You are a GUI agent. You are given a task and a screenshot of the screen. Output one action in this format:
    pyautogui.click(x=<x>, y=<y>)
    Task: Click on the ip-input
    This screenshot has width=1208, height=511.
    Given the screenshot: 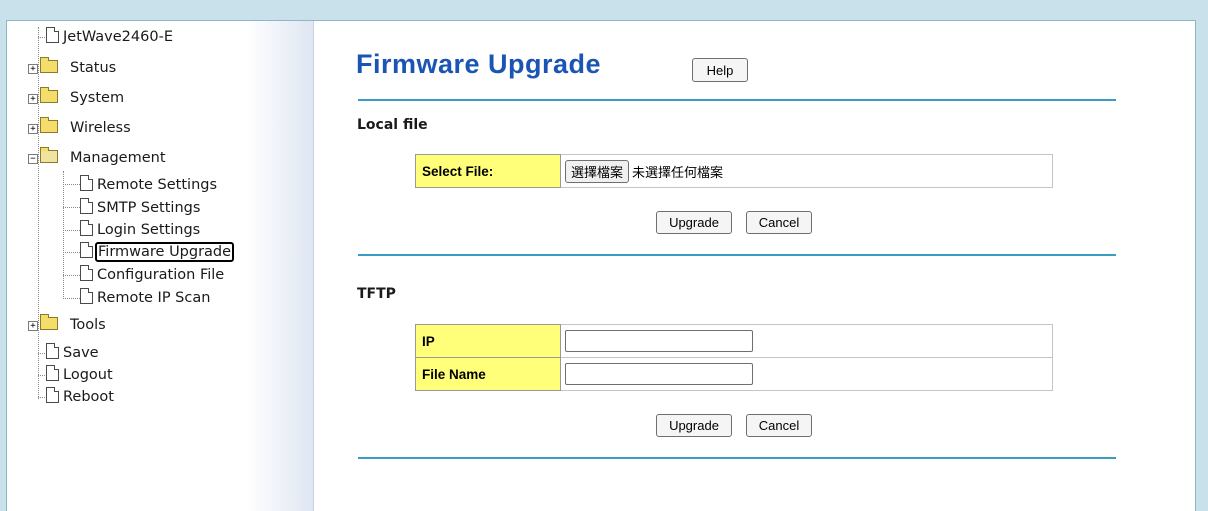 What is the action you would take?
    pyautogui.click(x=659, y=341)
    